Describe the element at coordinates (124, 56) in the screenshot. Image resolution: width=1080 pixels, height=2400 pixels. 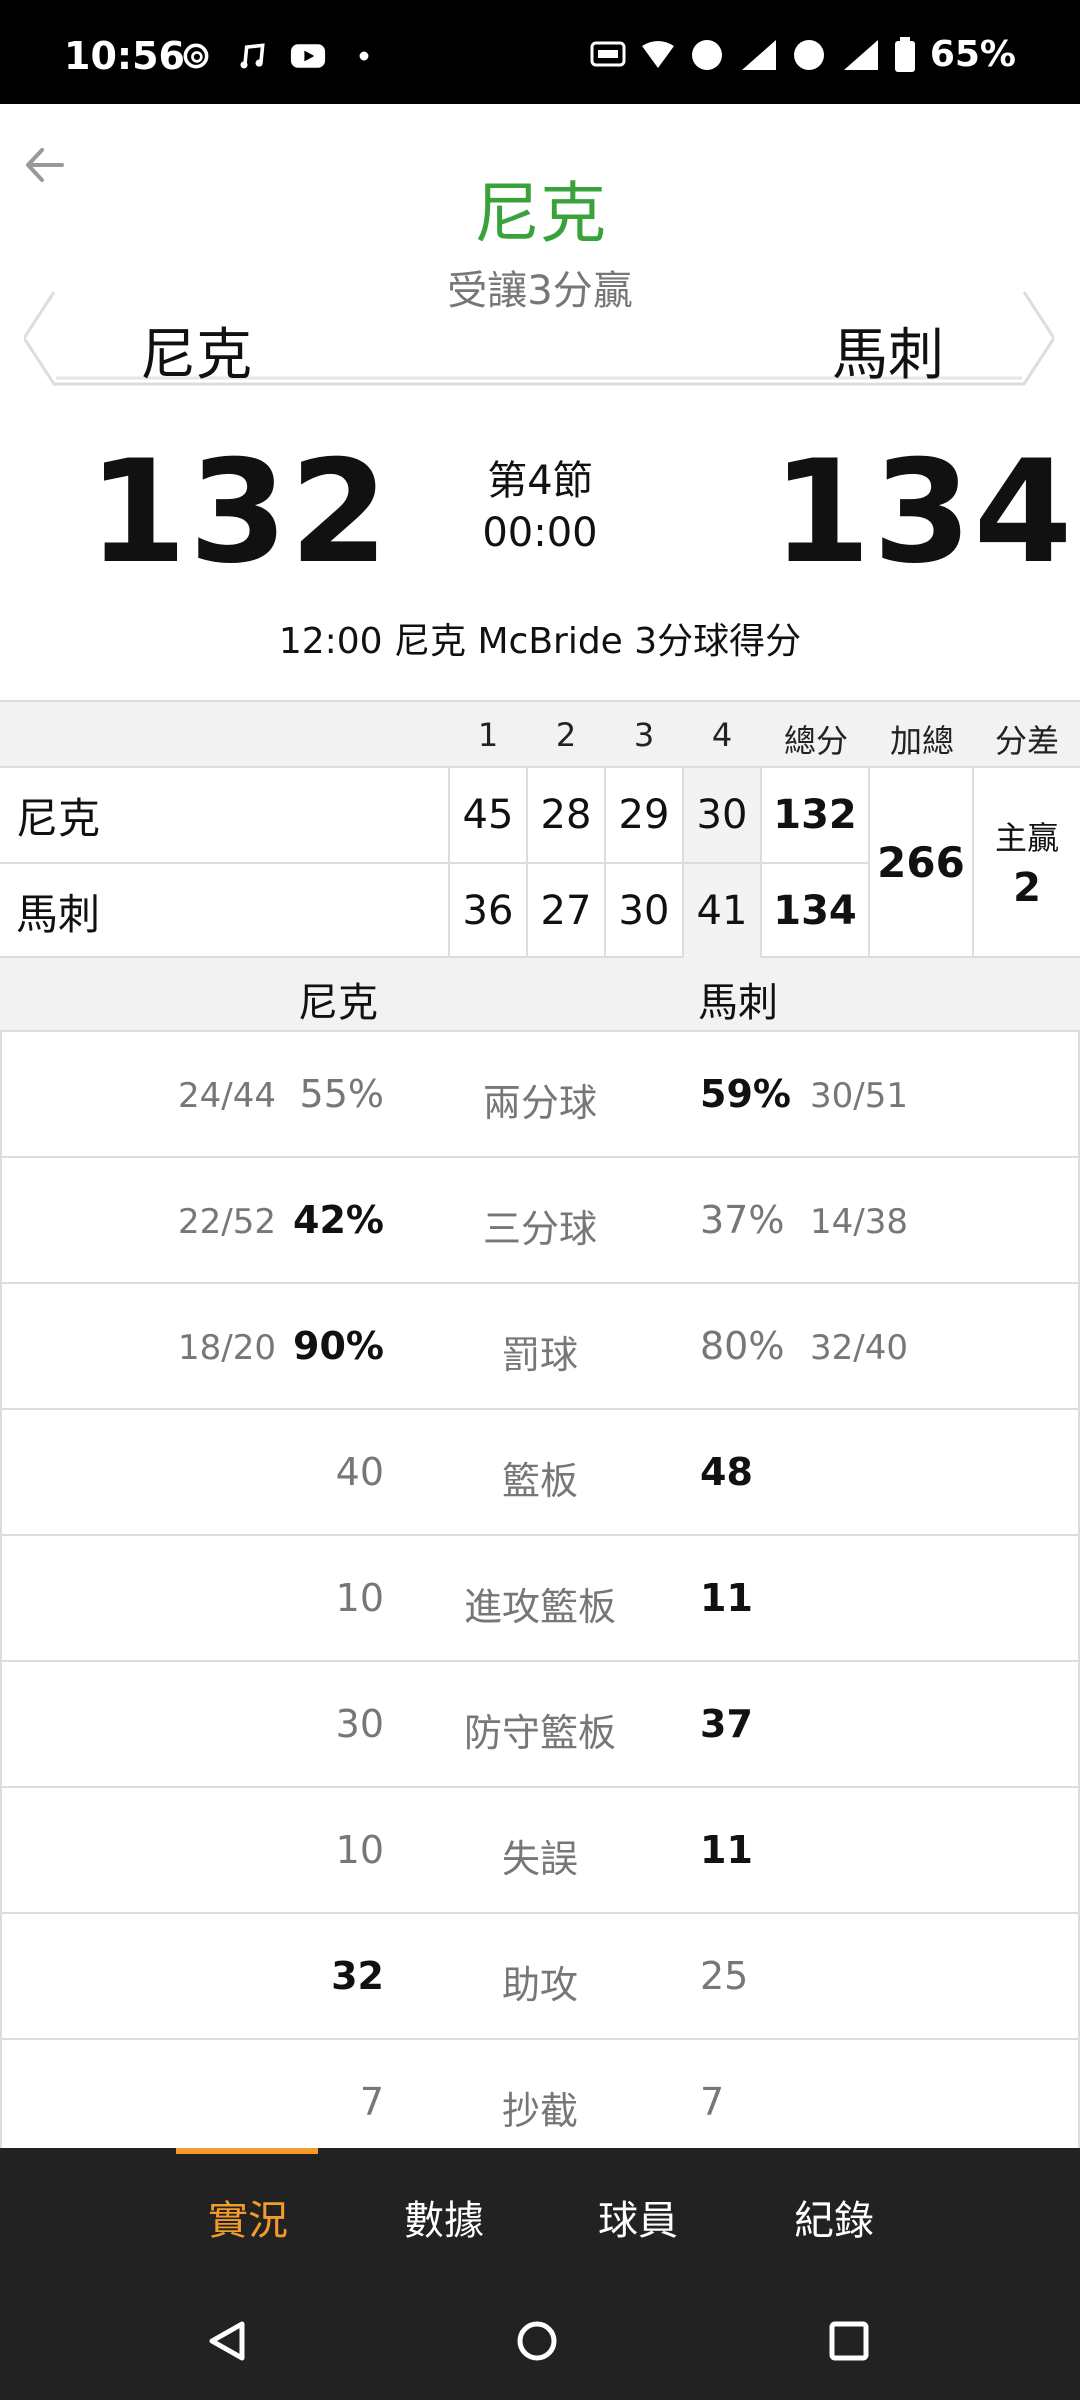
I see `status-time: 10:56` at that location.